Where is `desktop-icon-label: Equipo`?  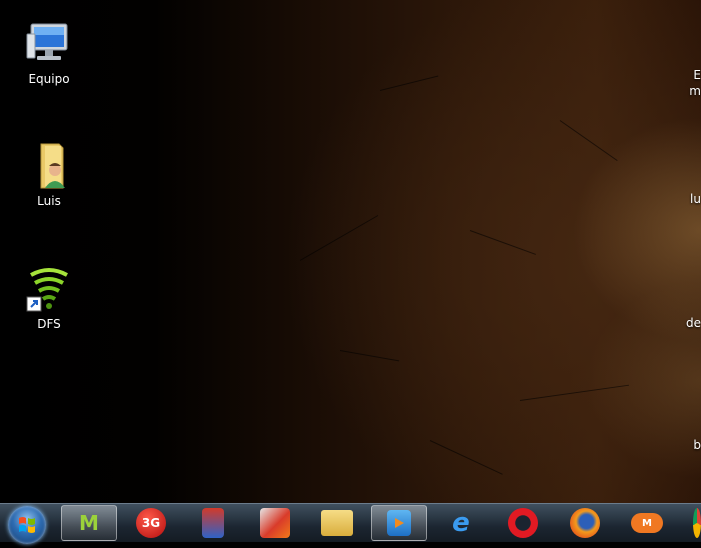 desktop-icon-label: Equipo is located at coordinates (49, 79).